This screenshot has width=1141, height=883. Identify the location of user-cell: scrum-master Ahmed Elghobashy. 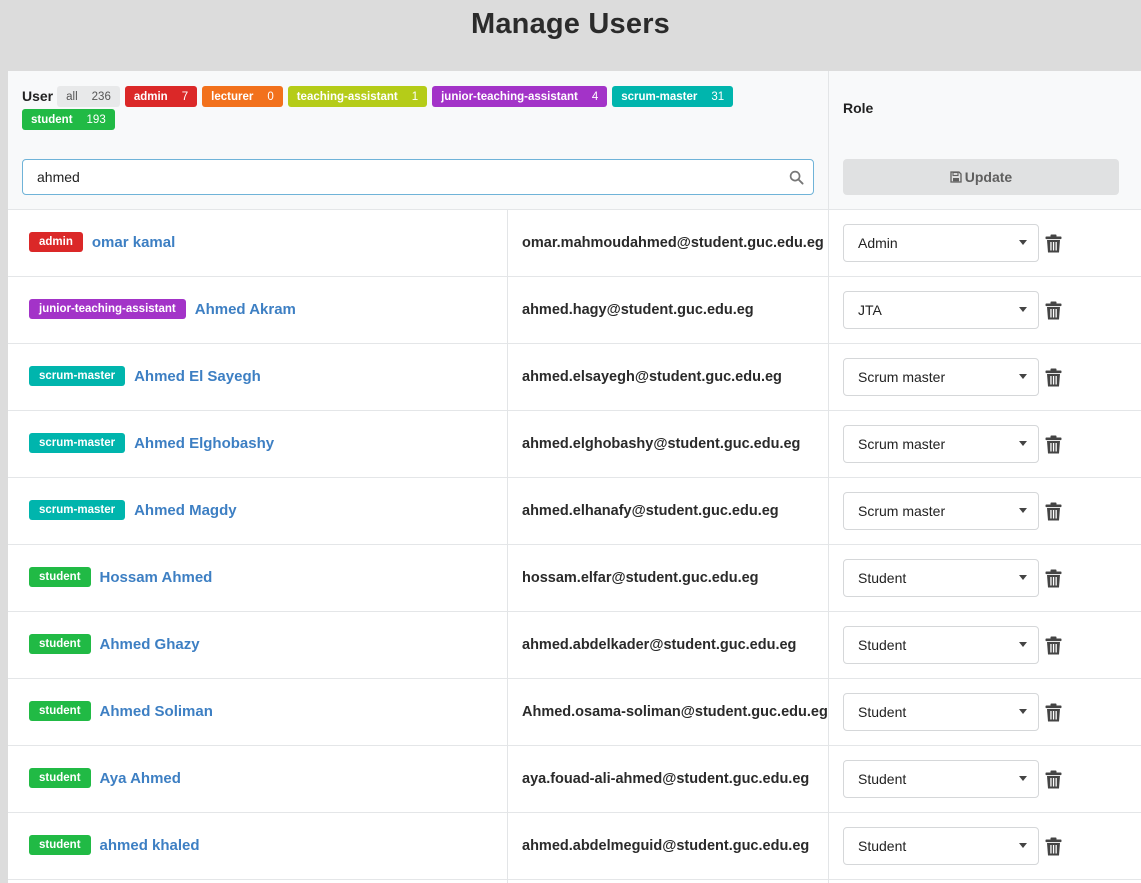
(151, 443).